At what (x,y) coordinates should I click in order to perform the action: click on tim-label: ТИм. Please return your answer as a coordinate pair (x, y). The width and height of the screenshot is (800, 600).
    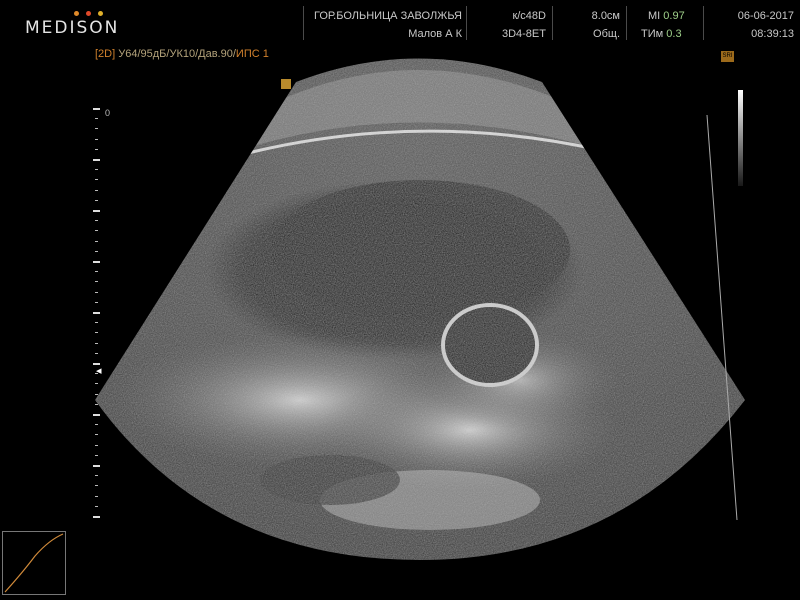
    Looking at the image, I should click on (652, 34).